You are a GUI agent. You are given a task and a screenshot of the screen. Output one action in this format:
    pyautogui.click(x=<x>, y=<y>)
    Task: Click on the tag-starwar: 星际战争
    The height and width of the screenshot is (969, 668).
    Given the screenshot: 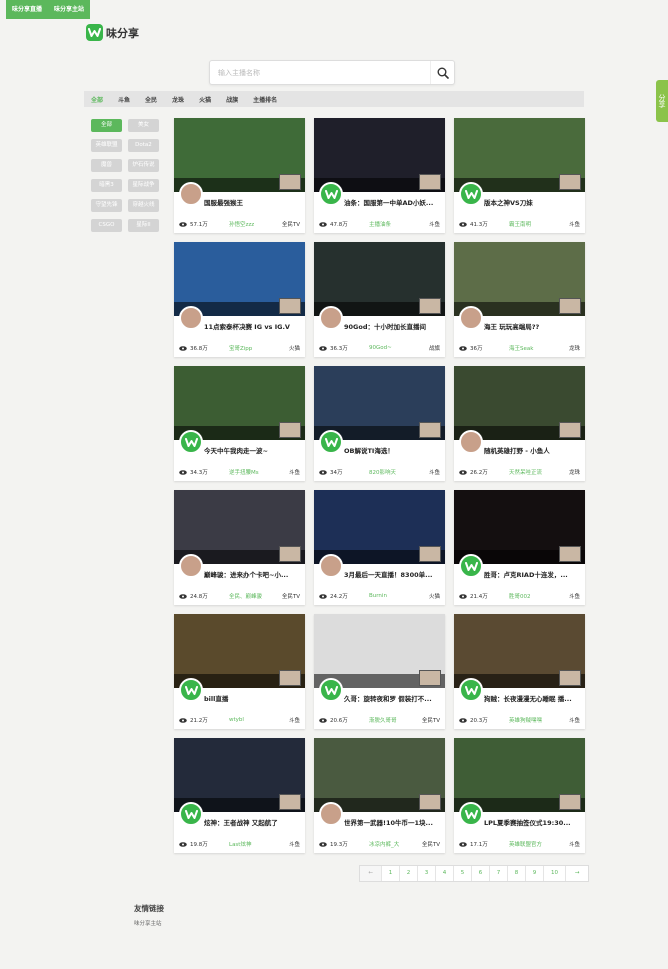 What is the action you would take?
    pyautogui.click(x=143, y=185)
    